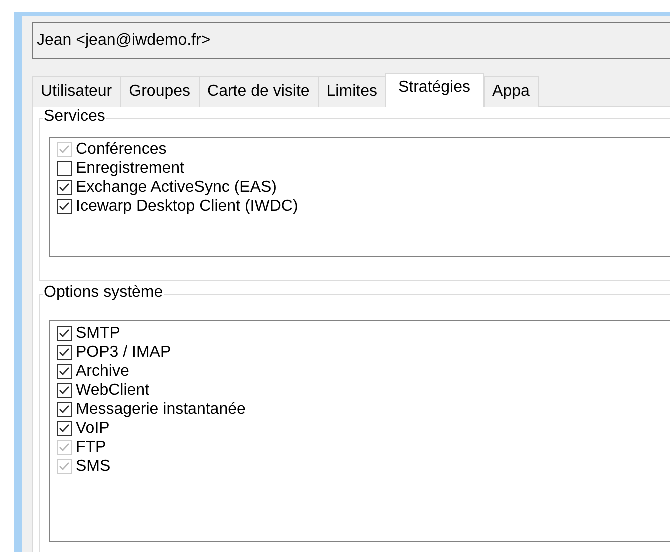  Describe the element at coordinates (103, 293) in the screenshot. I see `group-title: Options système` at that location.